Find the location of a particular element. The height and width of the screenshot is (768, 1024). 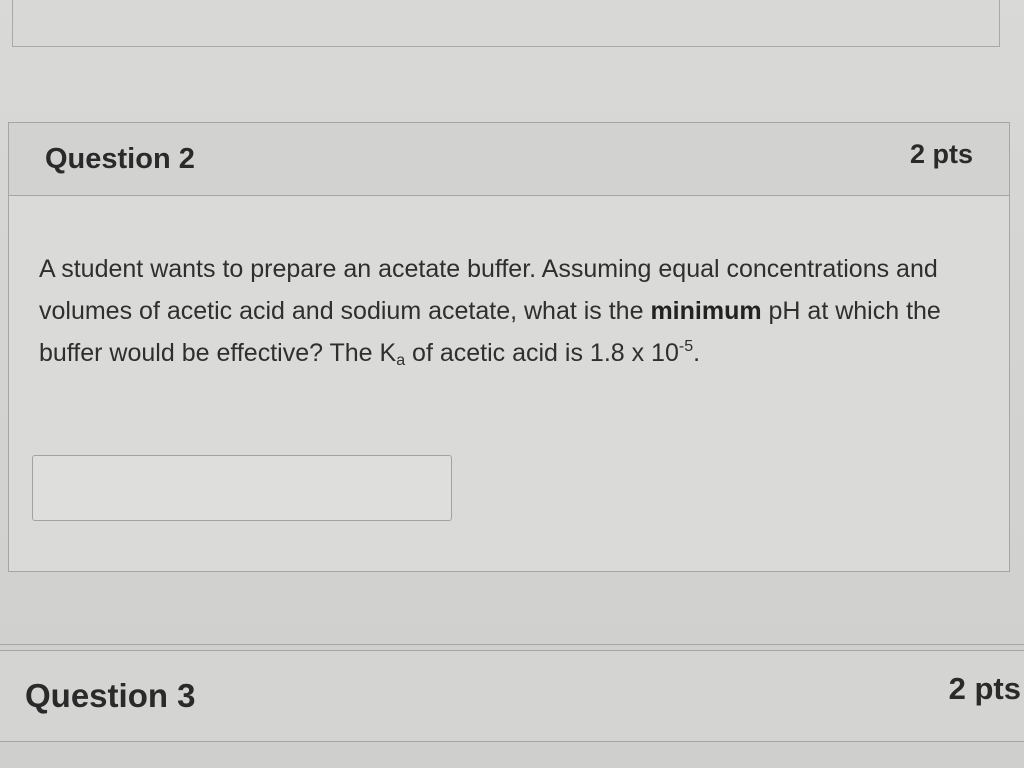

ka-subscript: a is located at coordinates (401, 360).